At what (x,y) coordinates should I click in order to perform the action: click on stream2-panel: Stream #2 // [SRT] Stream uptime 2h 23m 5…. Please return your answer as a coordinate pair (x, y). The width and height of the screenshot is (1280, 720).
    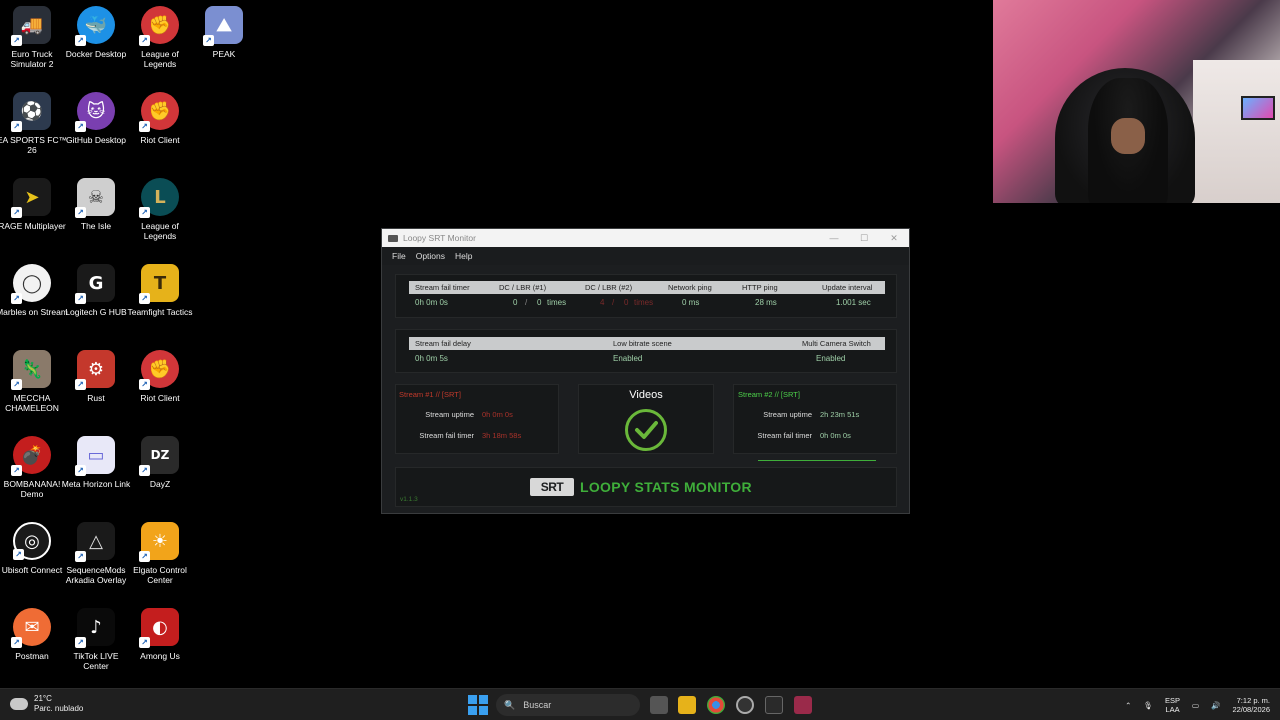
    Looking at the image, I should click on (815, 422).